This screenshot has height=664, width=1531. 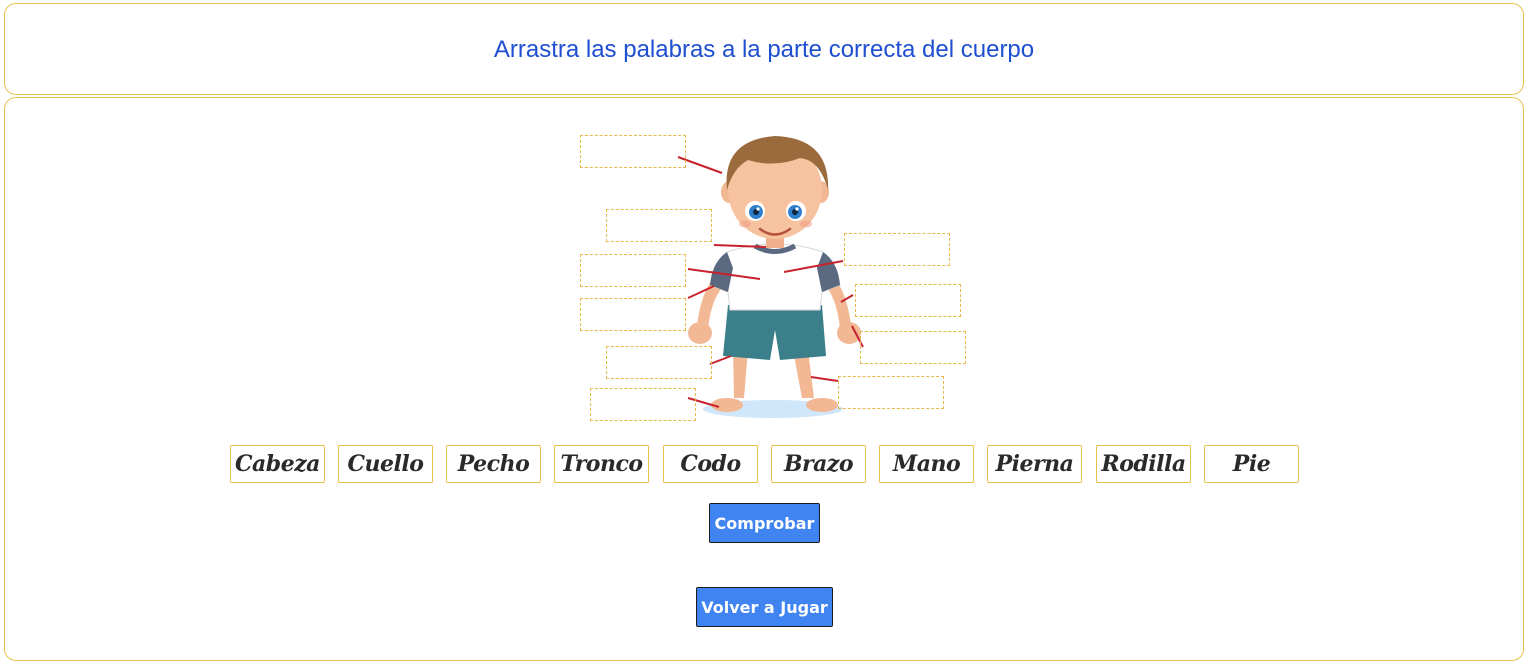 I want to click on word-tile-brazo: Brazo, so click(x=818, y=464).